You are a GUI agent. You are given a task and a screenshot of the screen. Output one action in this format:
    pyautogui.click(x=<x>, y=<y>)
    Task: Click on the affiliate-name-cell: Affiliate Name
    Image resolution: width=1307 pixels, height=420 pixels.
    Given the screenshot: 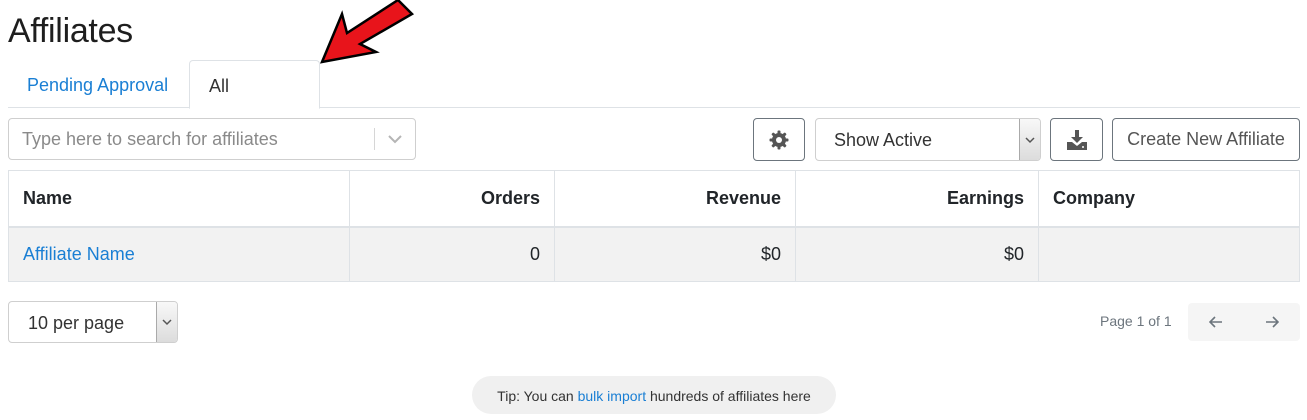 What is the action you would take?
    pyautogui.click(x=179, y=254)
    